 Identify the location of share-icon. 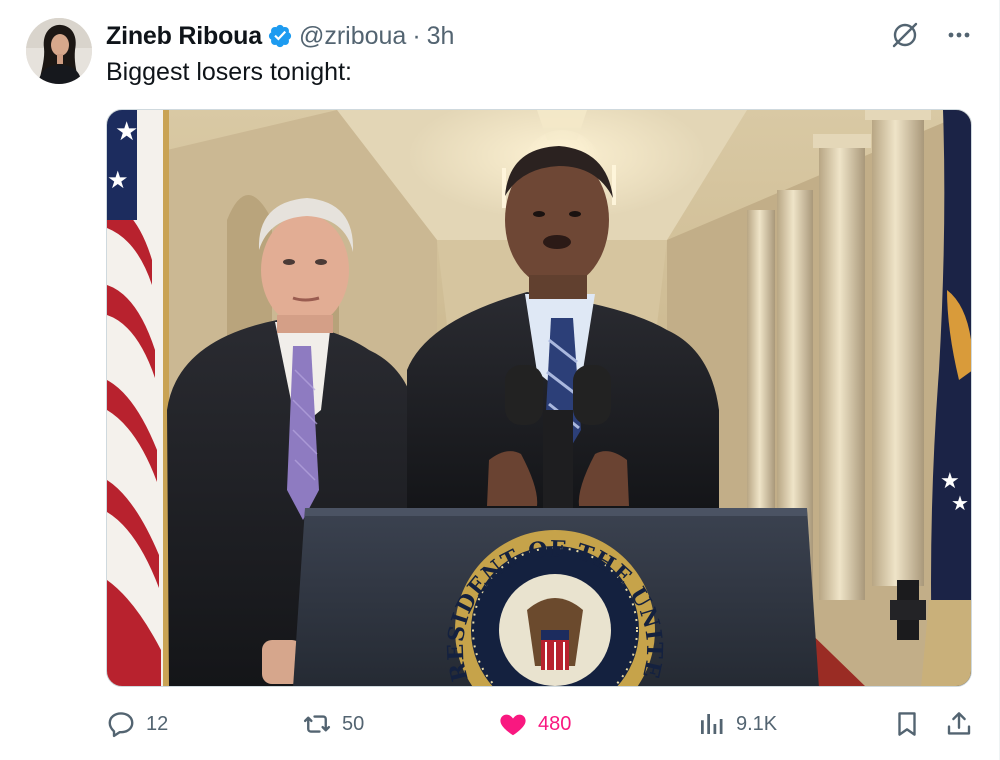
(959, 723).